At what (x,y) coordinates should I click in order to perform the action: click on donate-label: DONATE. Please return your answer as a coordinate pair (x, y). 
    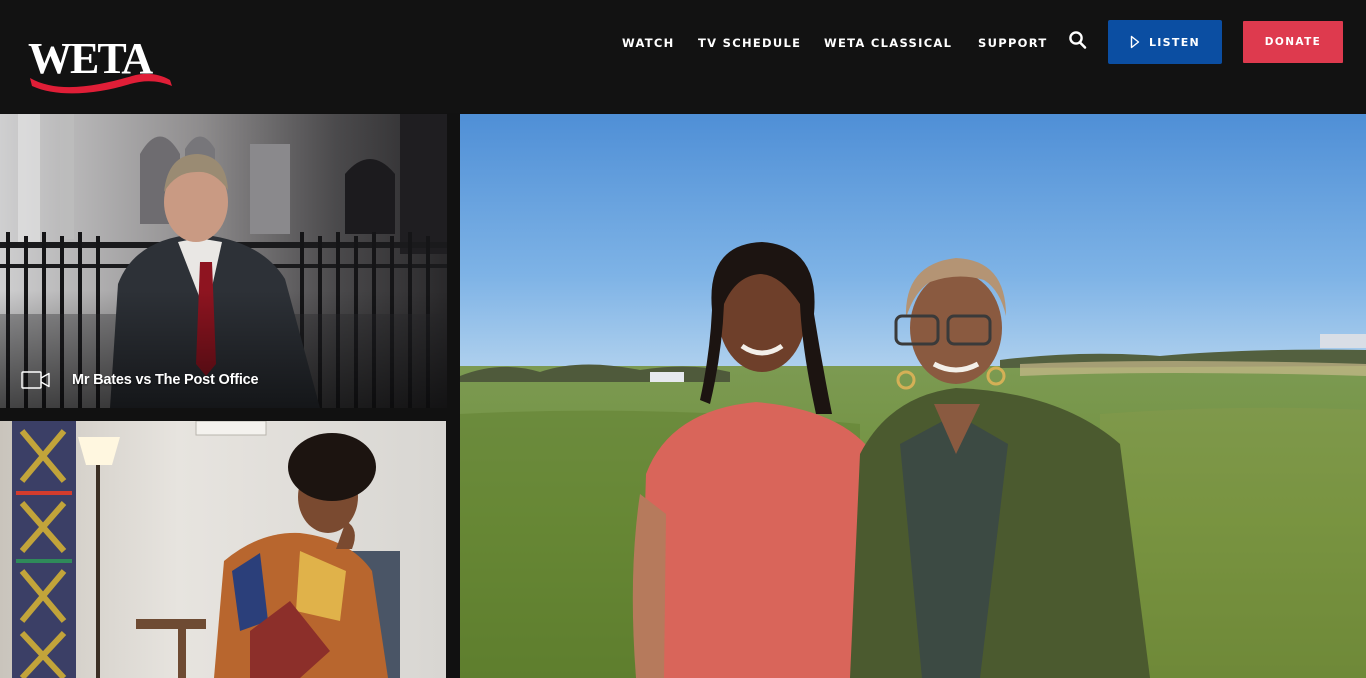
    Looking at the image, I should click on (1293, 42).